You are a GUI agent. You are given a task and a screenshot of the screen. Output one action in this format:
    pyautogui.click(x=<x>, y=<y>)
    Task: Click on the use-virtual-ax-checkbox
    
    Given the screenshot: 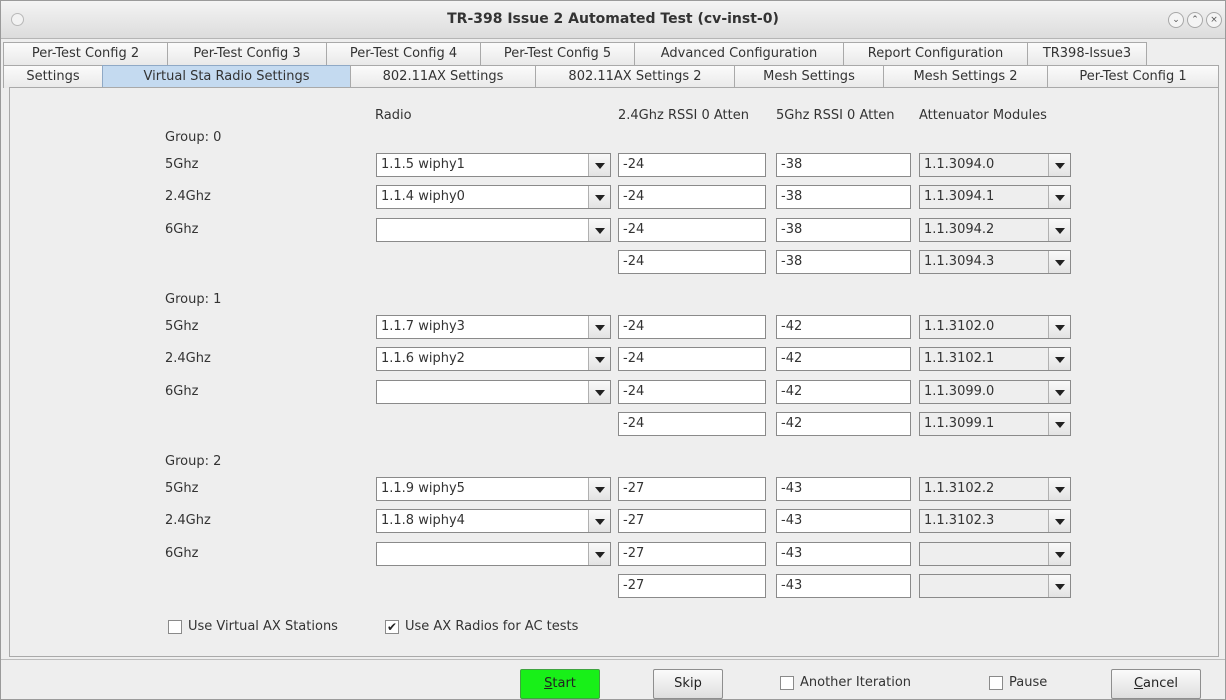 What is the action you would take?
    pyautogui.click(x=175, y=627)
    